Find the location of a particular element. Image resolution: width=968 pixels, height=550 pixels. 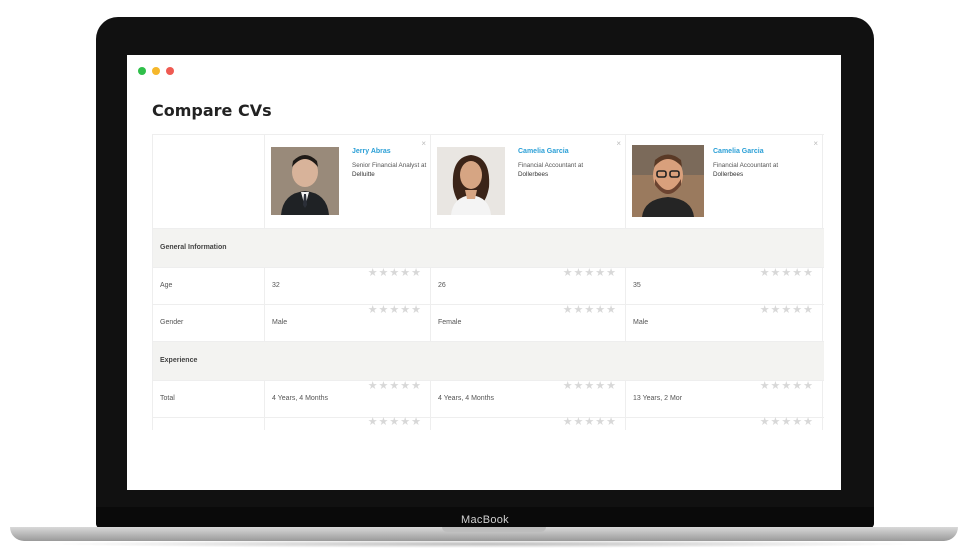

laptop-base is located at coordinates (484, 534).